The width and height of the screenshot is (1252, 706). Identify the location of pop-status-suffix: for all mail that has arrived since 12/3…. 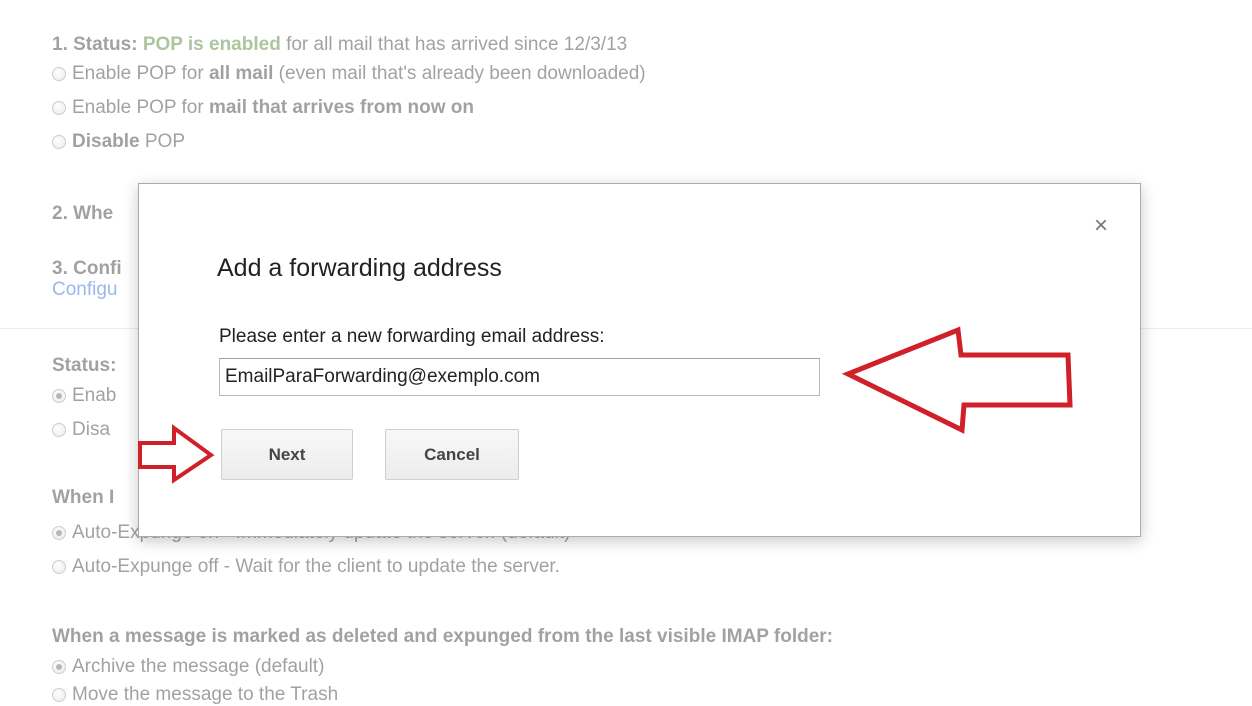
(457, 44).